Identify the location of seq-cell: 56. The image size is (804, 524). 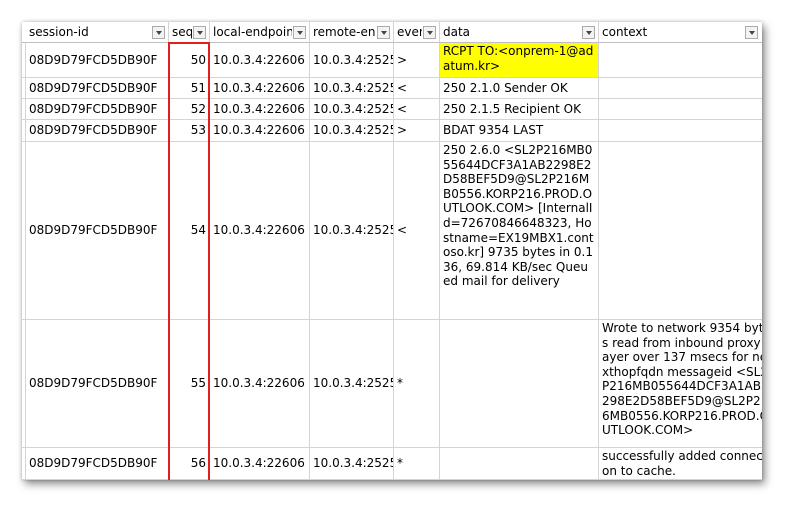
(189, 464).